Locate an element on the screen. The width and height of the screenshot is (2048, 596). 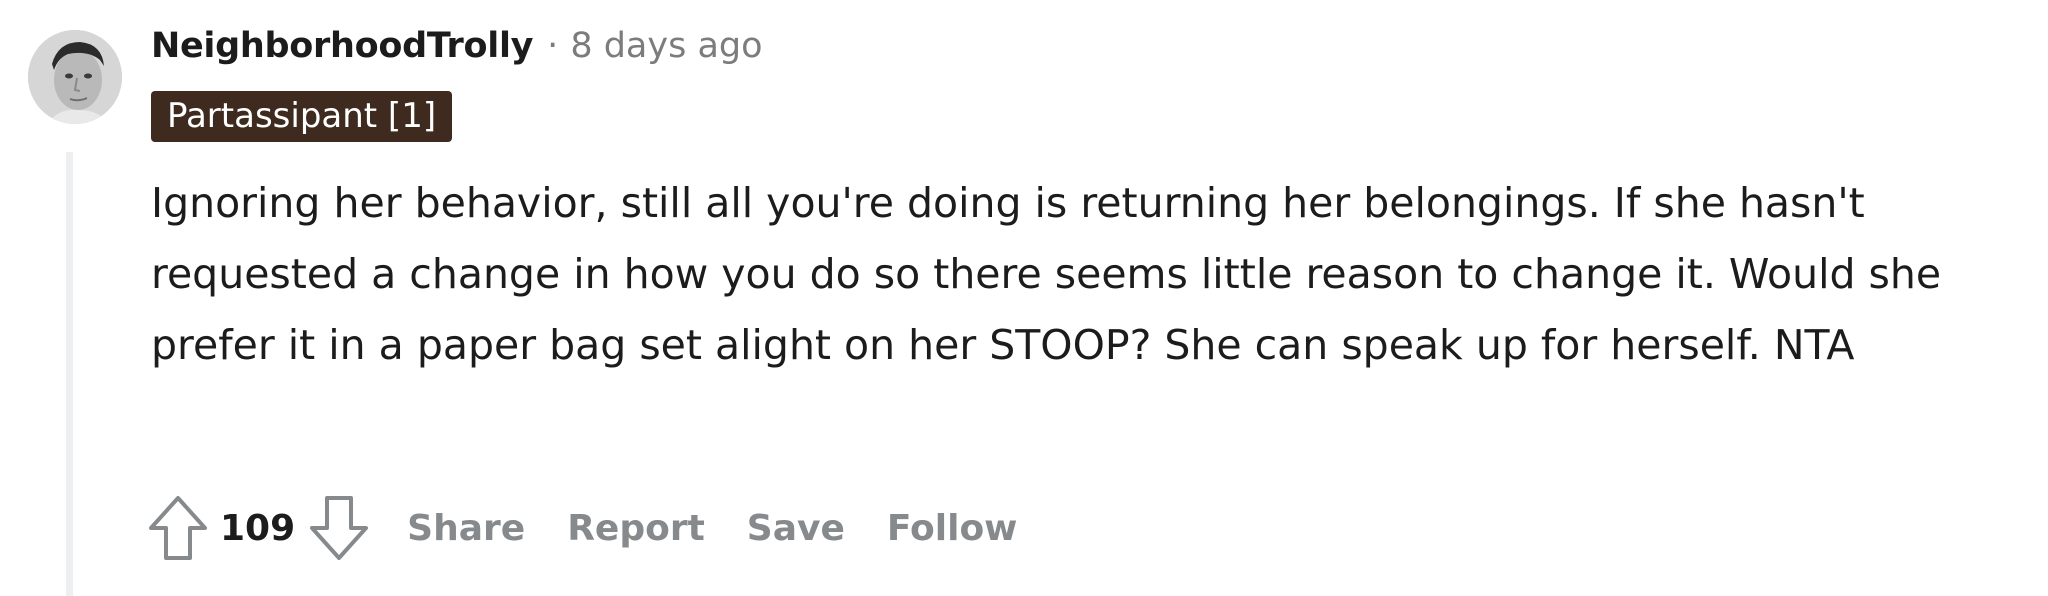
timestamp: 8 days ago is located at coordinates (666, 46).